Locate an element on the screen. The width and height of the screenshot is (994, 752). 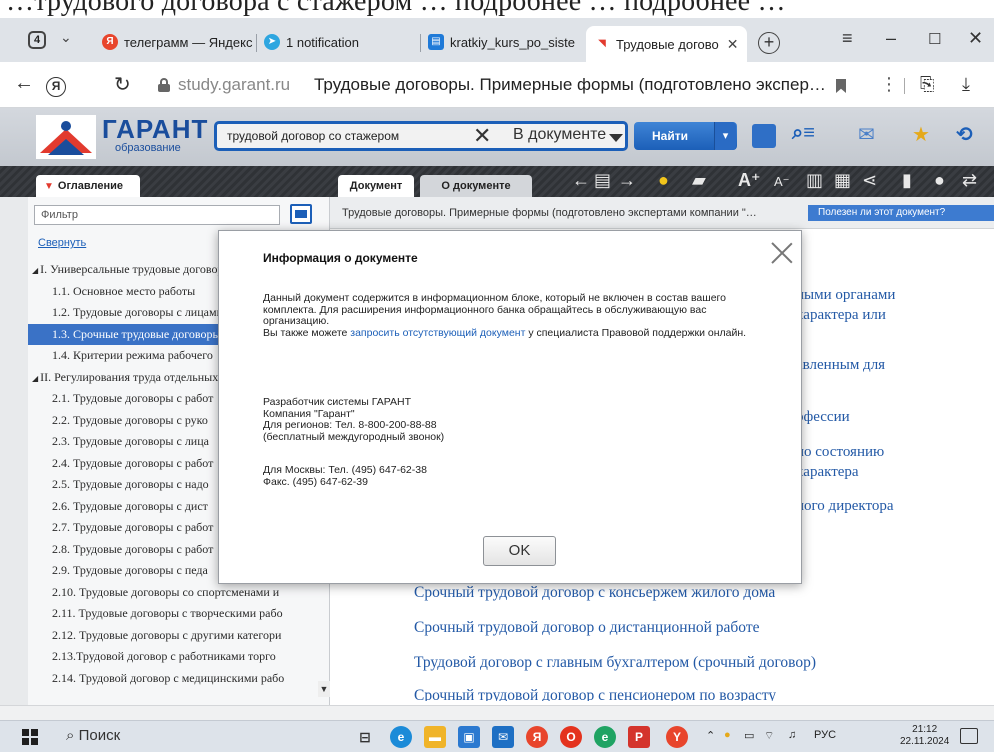
mail-icon: ✉ is located at coordinates (866, 134).